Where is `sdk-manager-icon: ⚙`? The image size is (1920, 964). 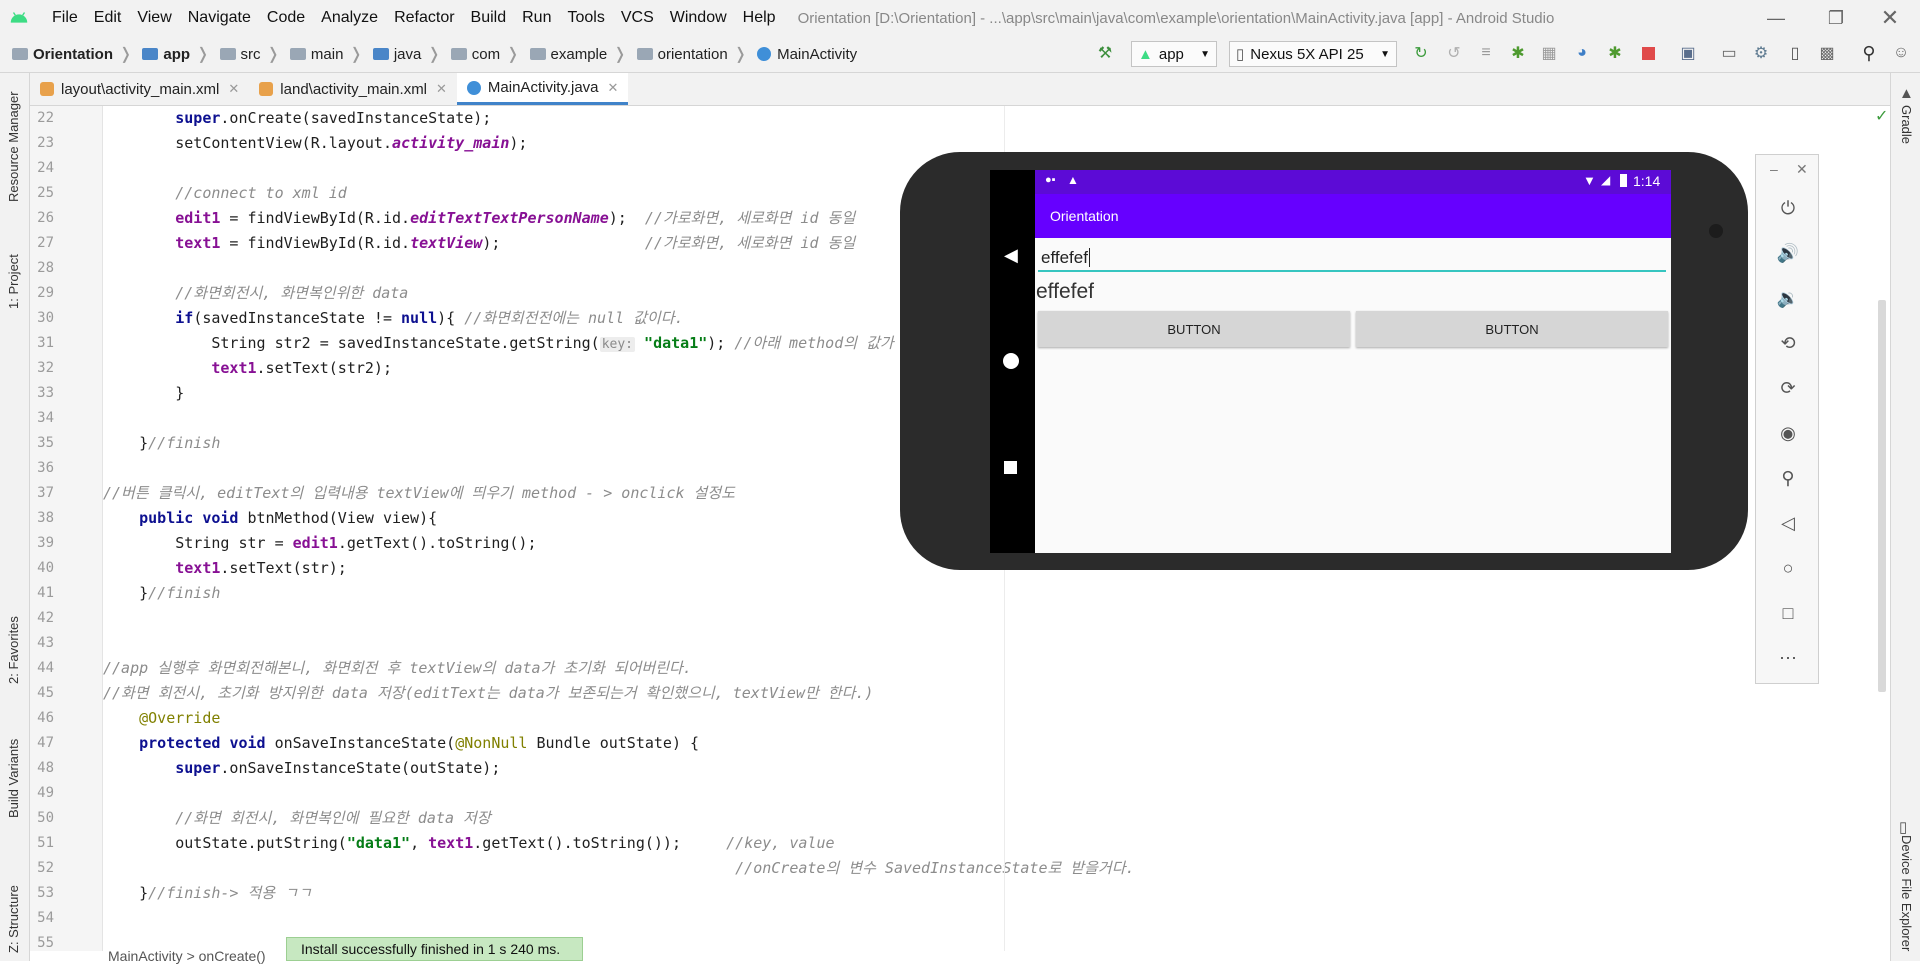
sdk-manager-icon: ⚙ is located at coordinates (1761, 53).